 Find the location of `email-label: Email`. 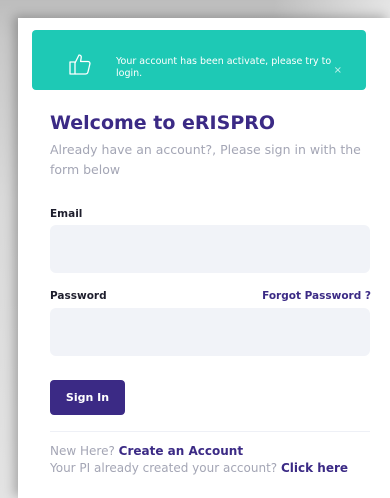

email-label: Email is located at coordinates (66, 214).